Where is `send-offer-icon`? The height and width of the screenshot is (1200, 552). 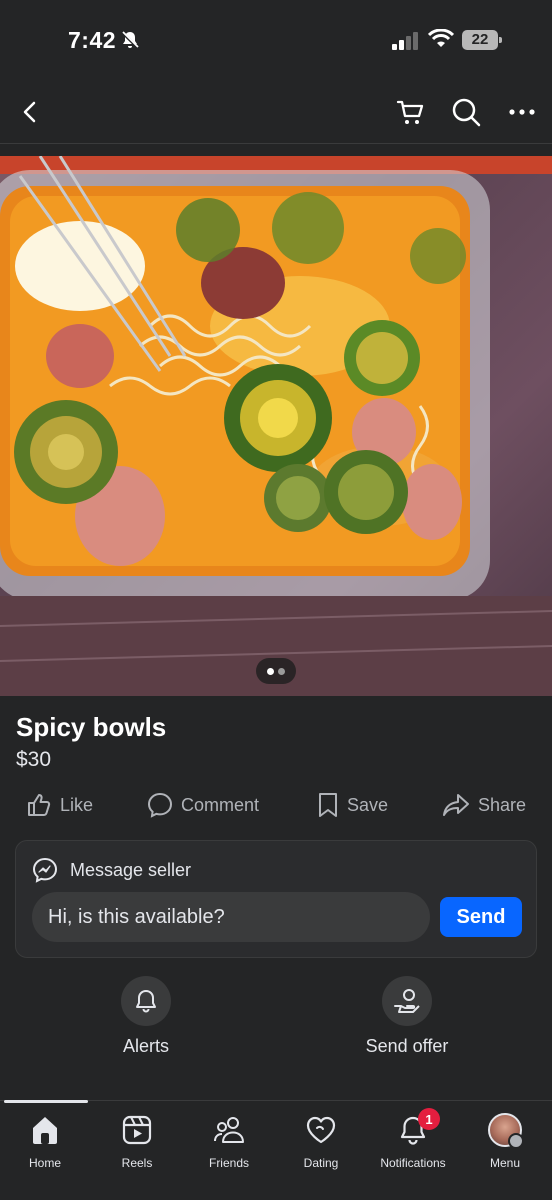
send-offer-icon is located at coordinates (407, 1001).